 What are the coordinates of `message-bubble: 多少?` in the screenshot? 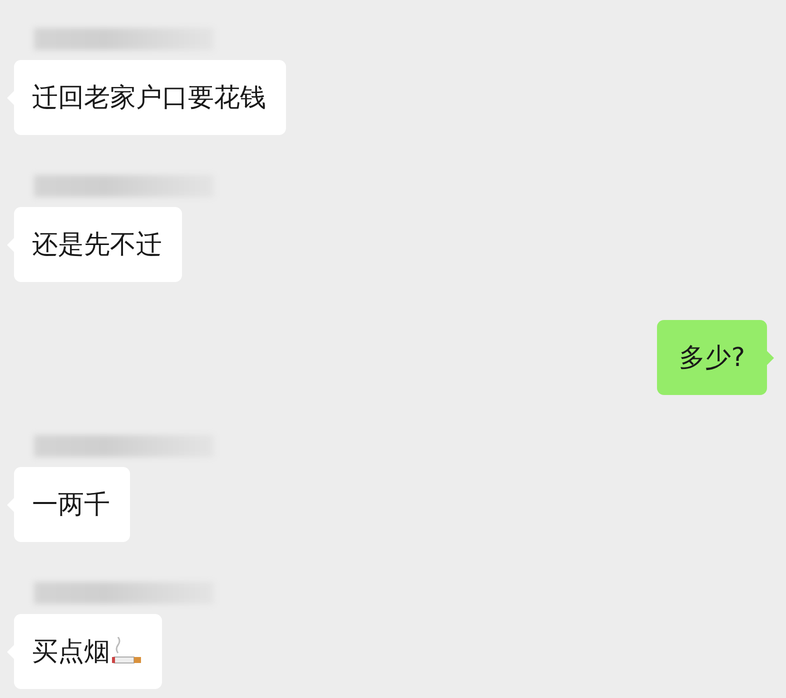 It's located at (712, 357).